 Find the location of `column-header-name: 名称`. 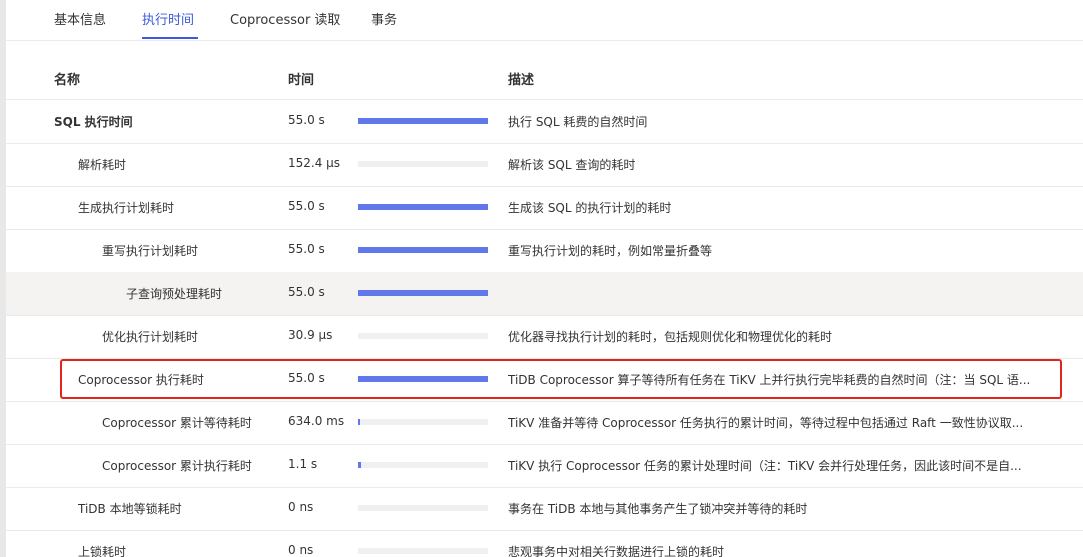

column-header-name: 名称 is located at coordinates (67, 80).